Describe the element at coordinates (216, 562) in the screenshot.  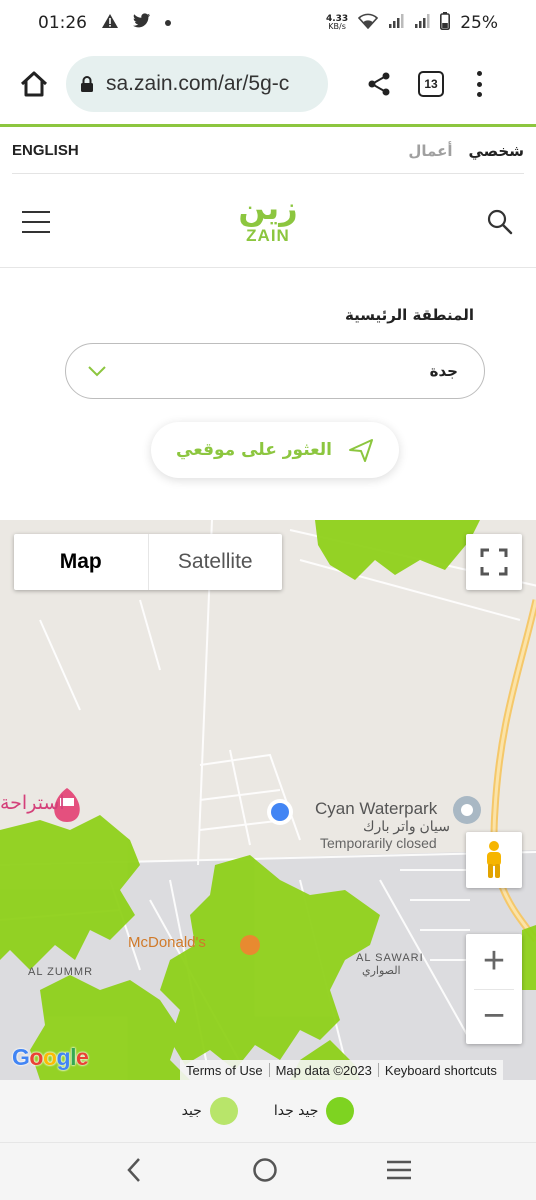
I see `map-type-satellite-button: Satellite` at that location.